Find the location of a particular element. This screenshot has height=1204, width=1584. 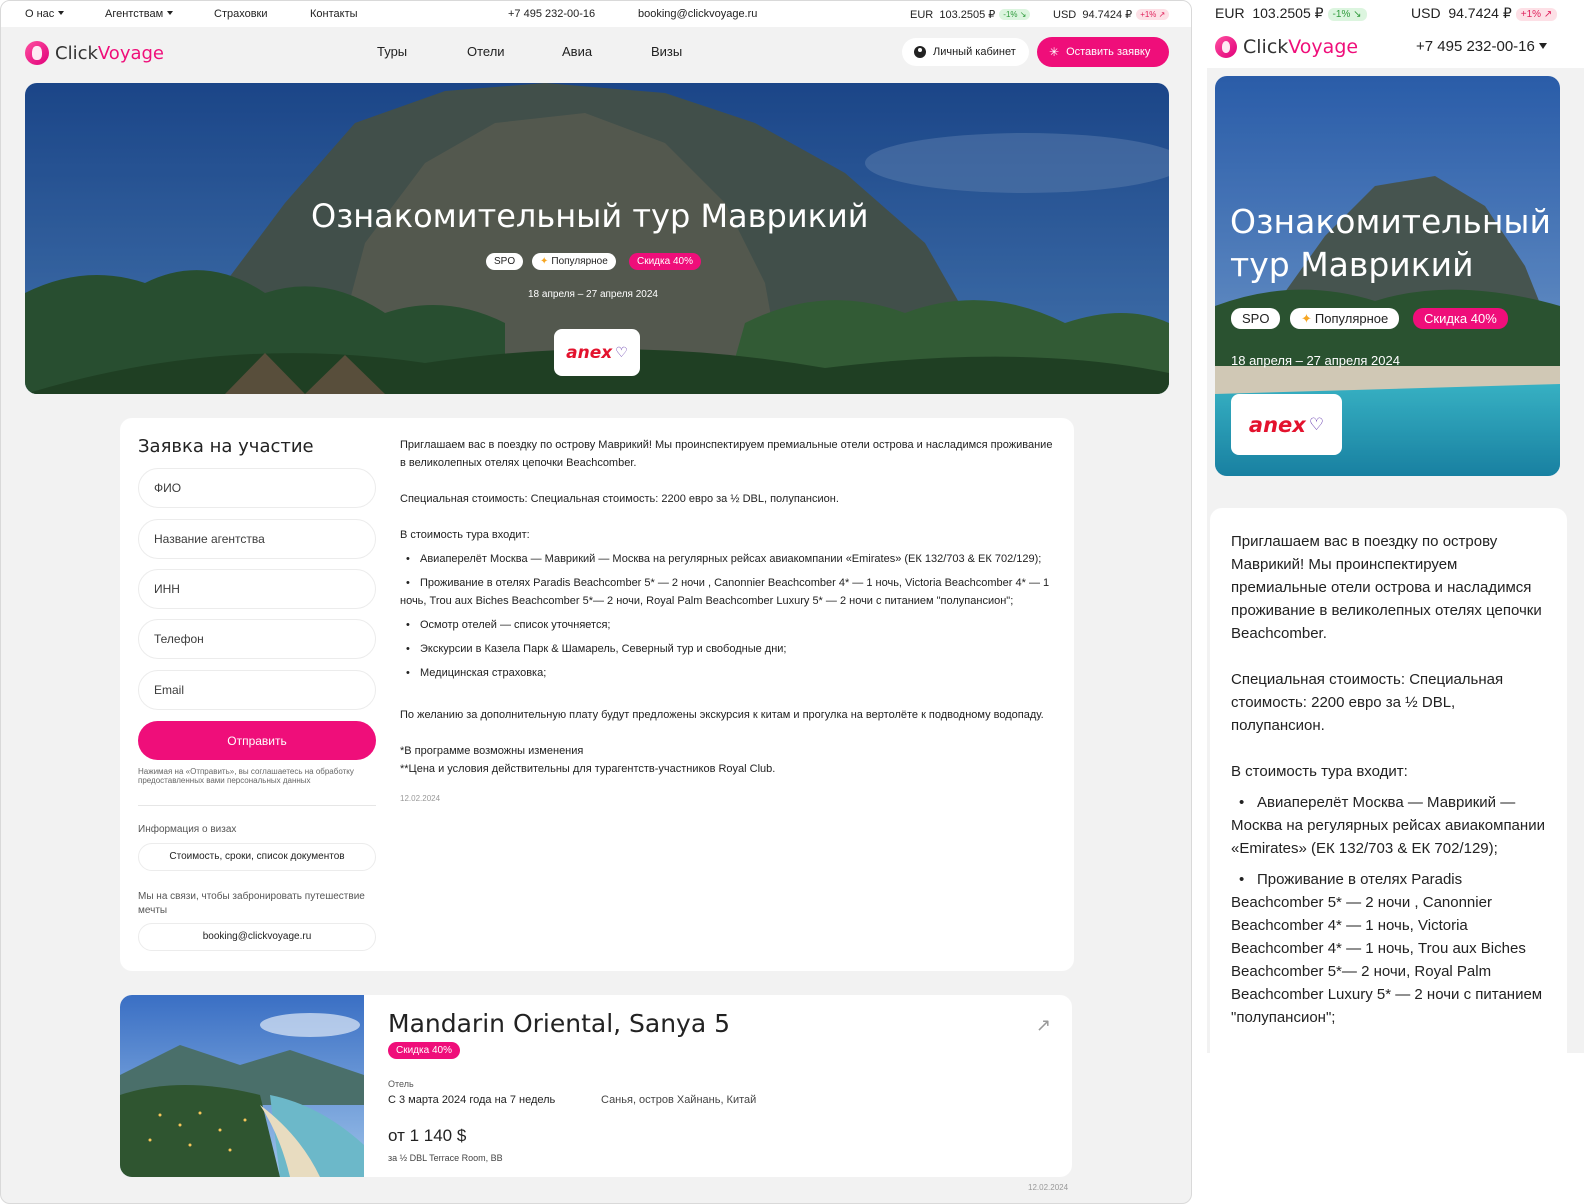

mobile-desc-includes-title: В стоимость тура входит: is located at coordinates (1319, 771).